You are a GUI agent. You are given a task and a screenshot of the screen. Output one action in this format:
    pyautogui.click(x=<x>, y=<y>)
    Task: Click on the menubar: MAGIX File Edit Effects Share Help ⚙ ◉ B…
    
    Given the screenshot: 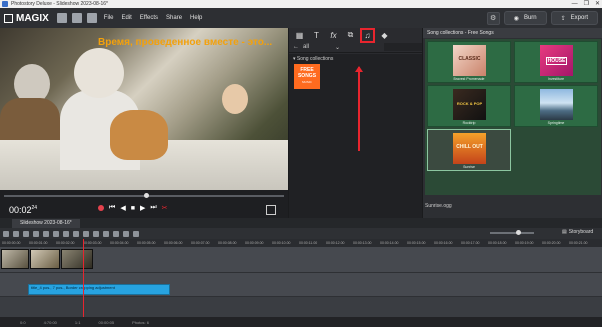 What is the action you would take?
    pyautogui.click(x=301, y=18)
    